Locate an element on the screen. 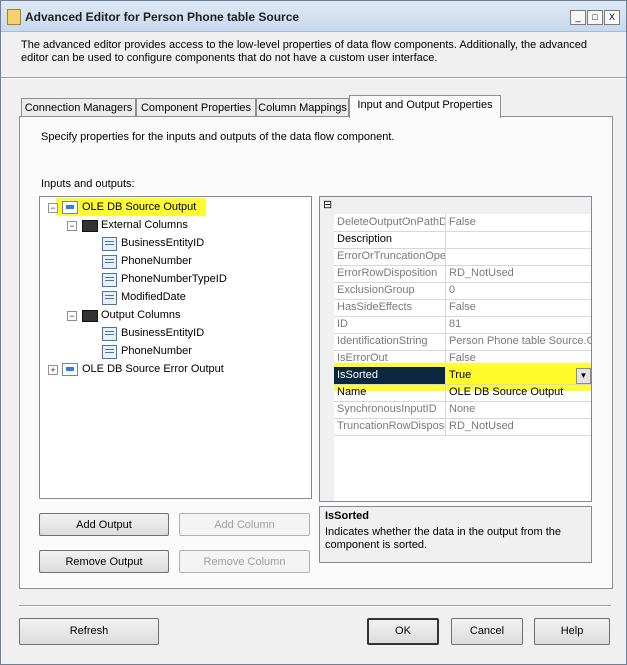  refresh-button: Refresh is located at coordinates (89, 631).